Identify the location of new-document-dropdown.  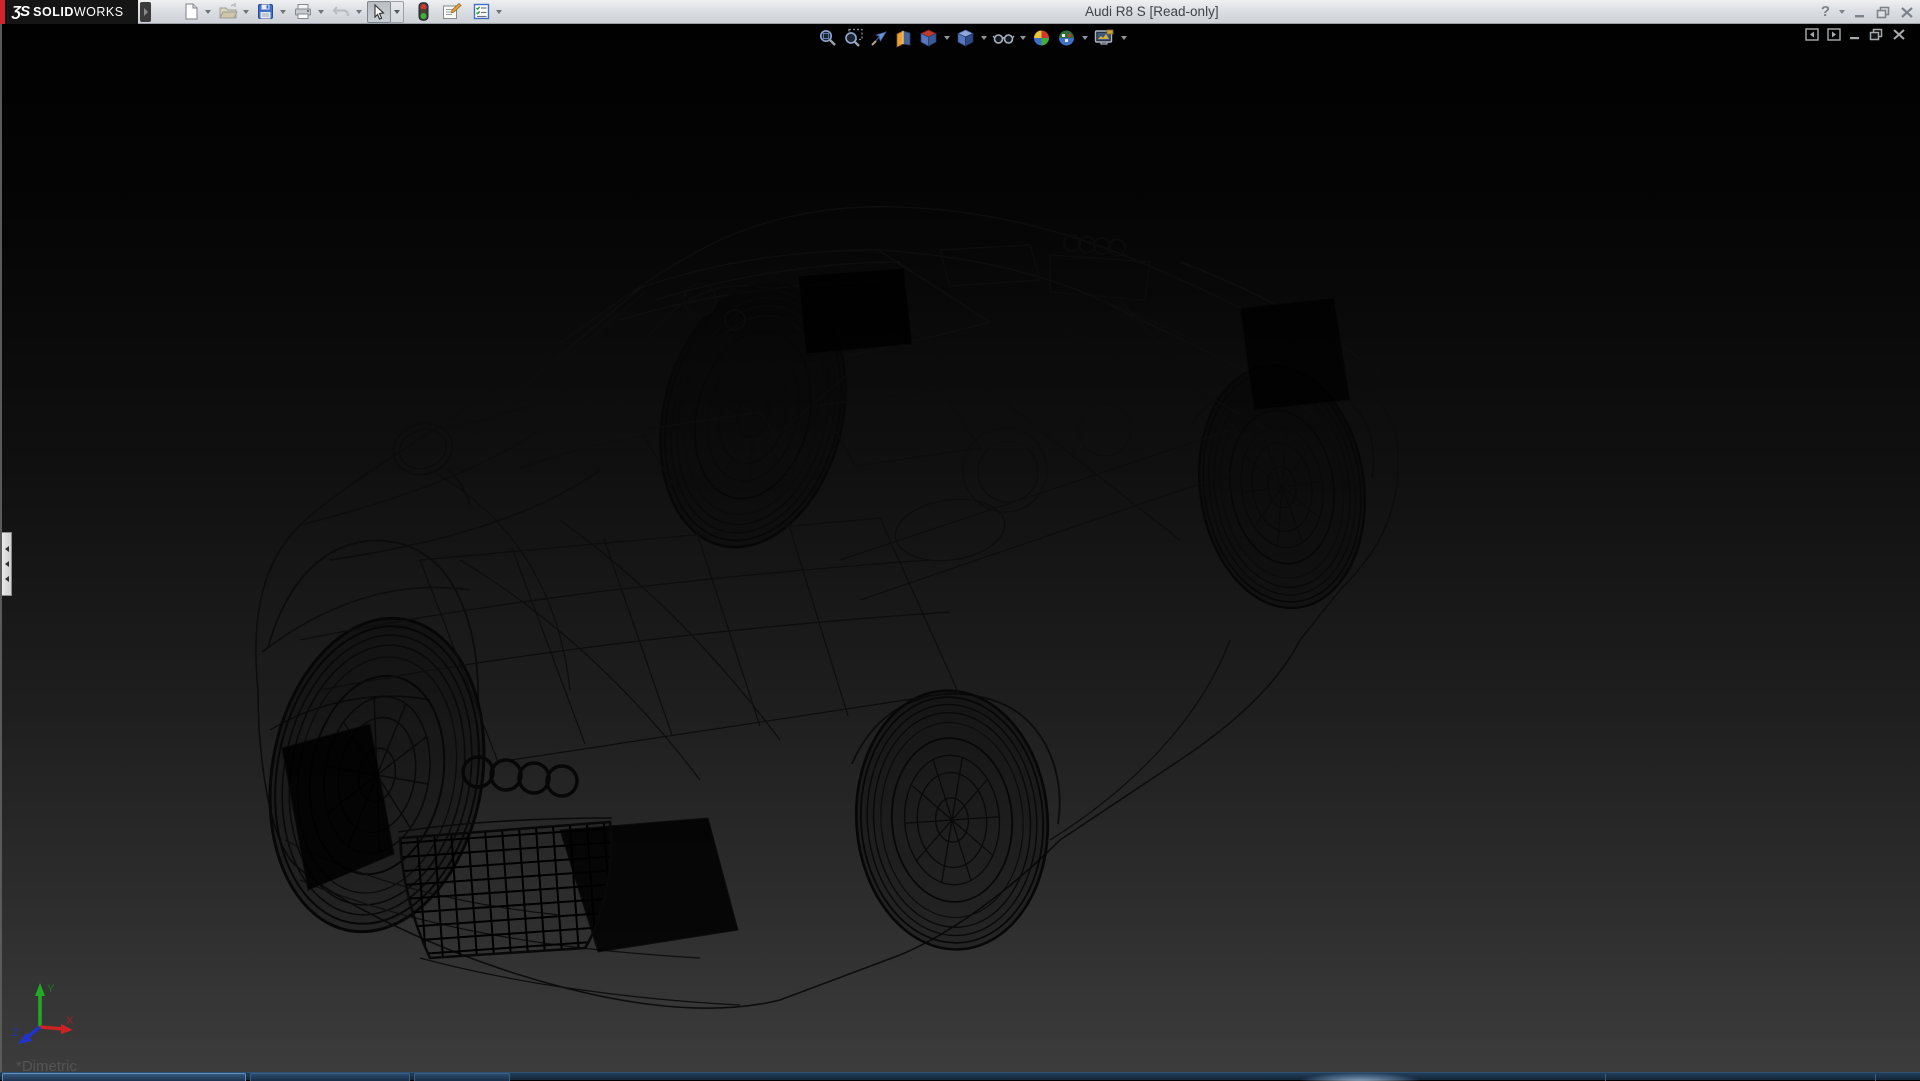
(207, 12).